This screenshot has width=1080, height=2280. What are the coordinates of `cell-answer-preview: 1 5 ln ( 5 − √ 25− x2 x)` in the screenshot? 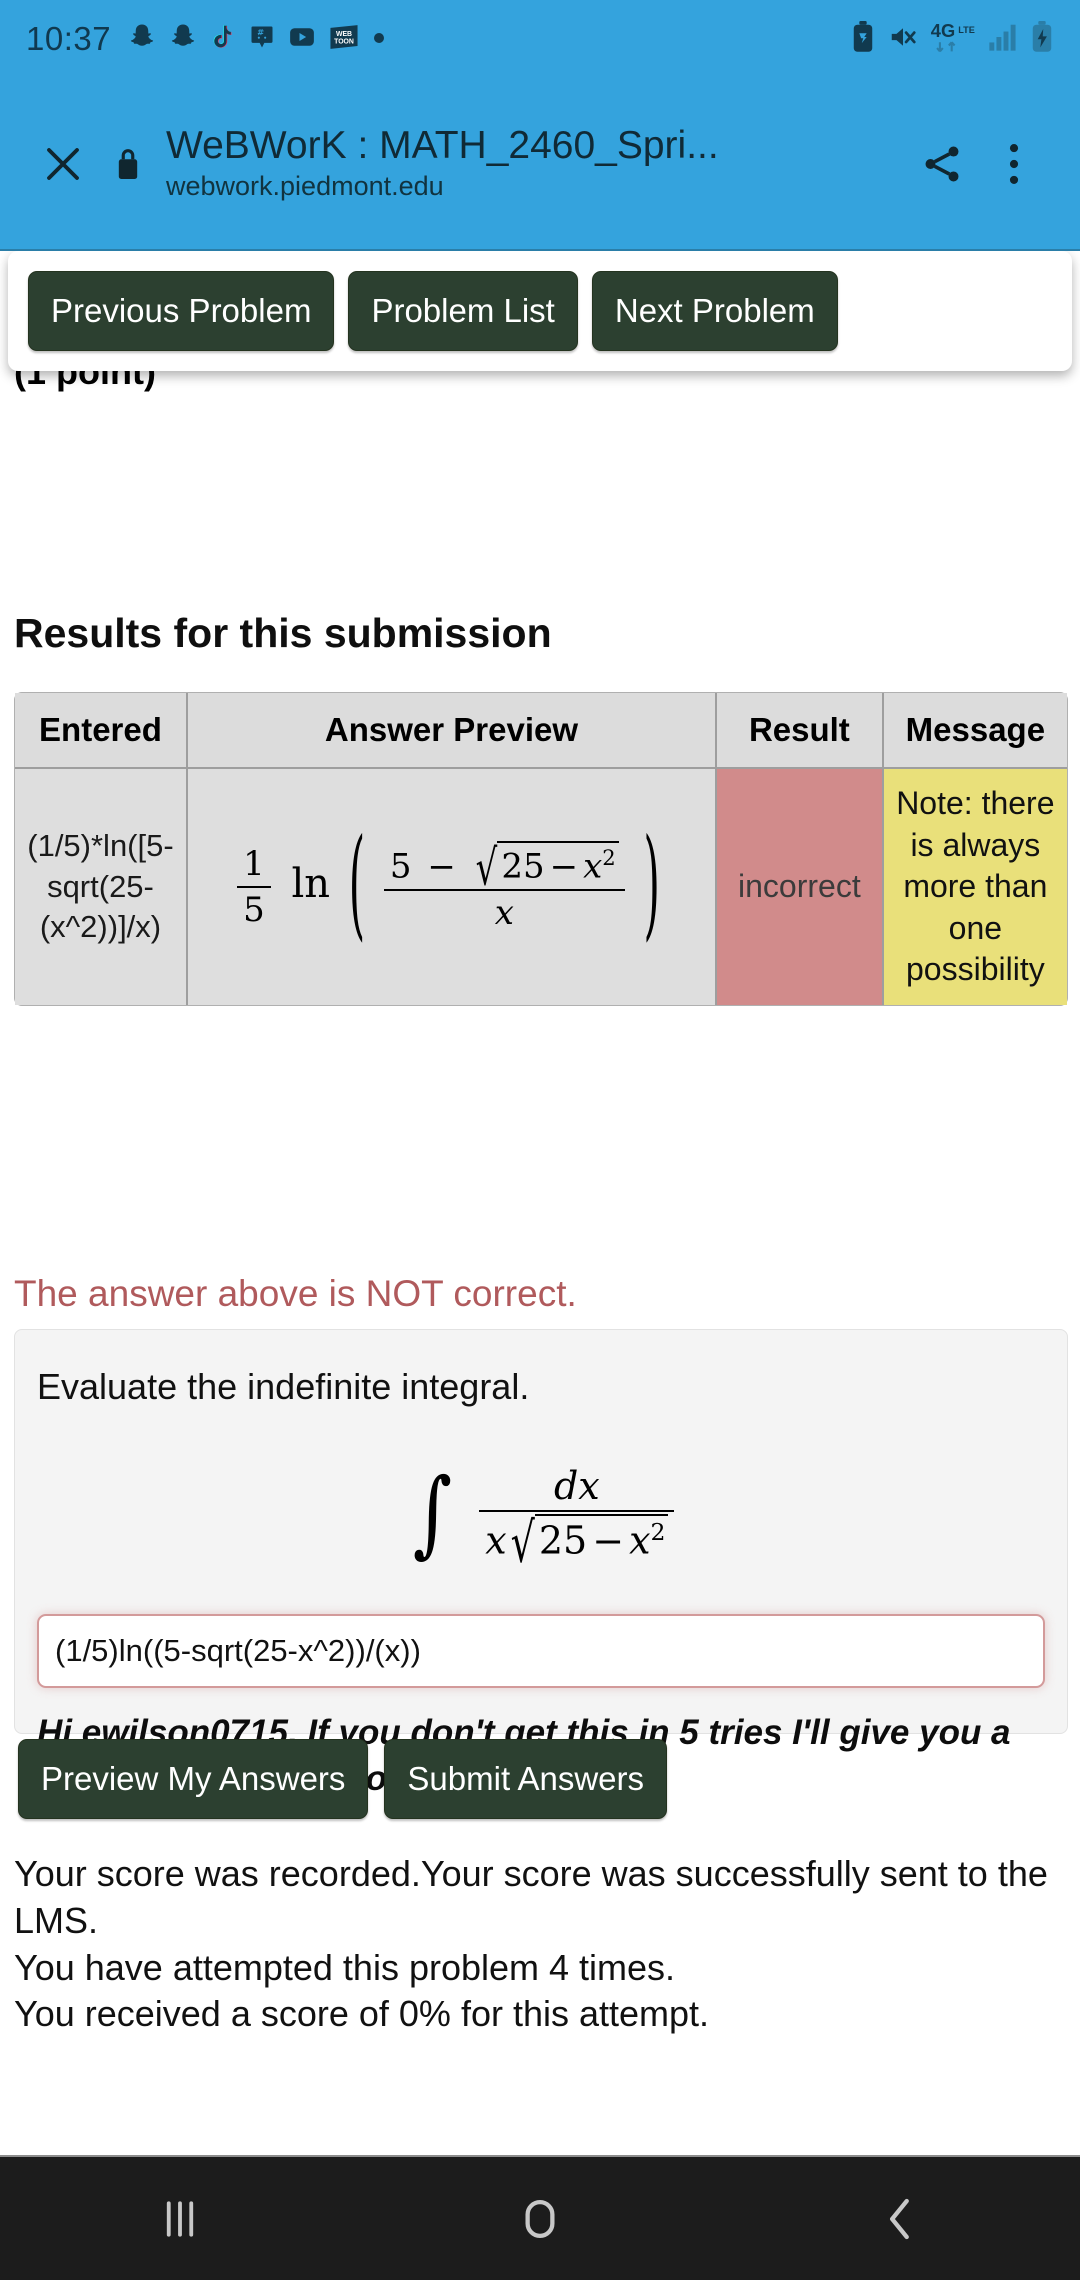 It's located at (452, 887).